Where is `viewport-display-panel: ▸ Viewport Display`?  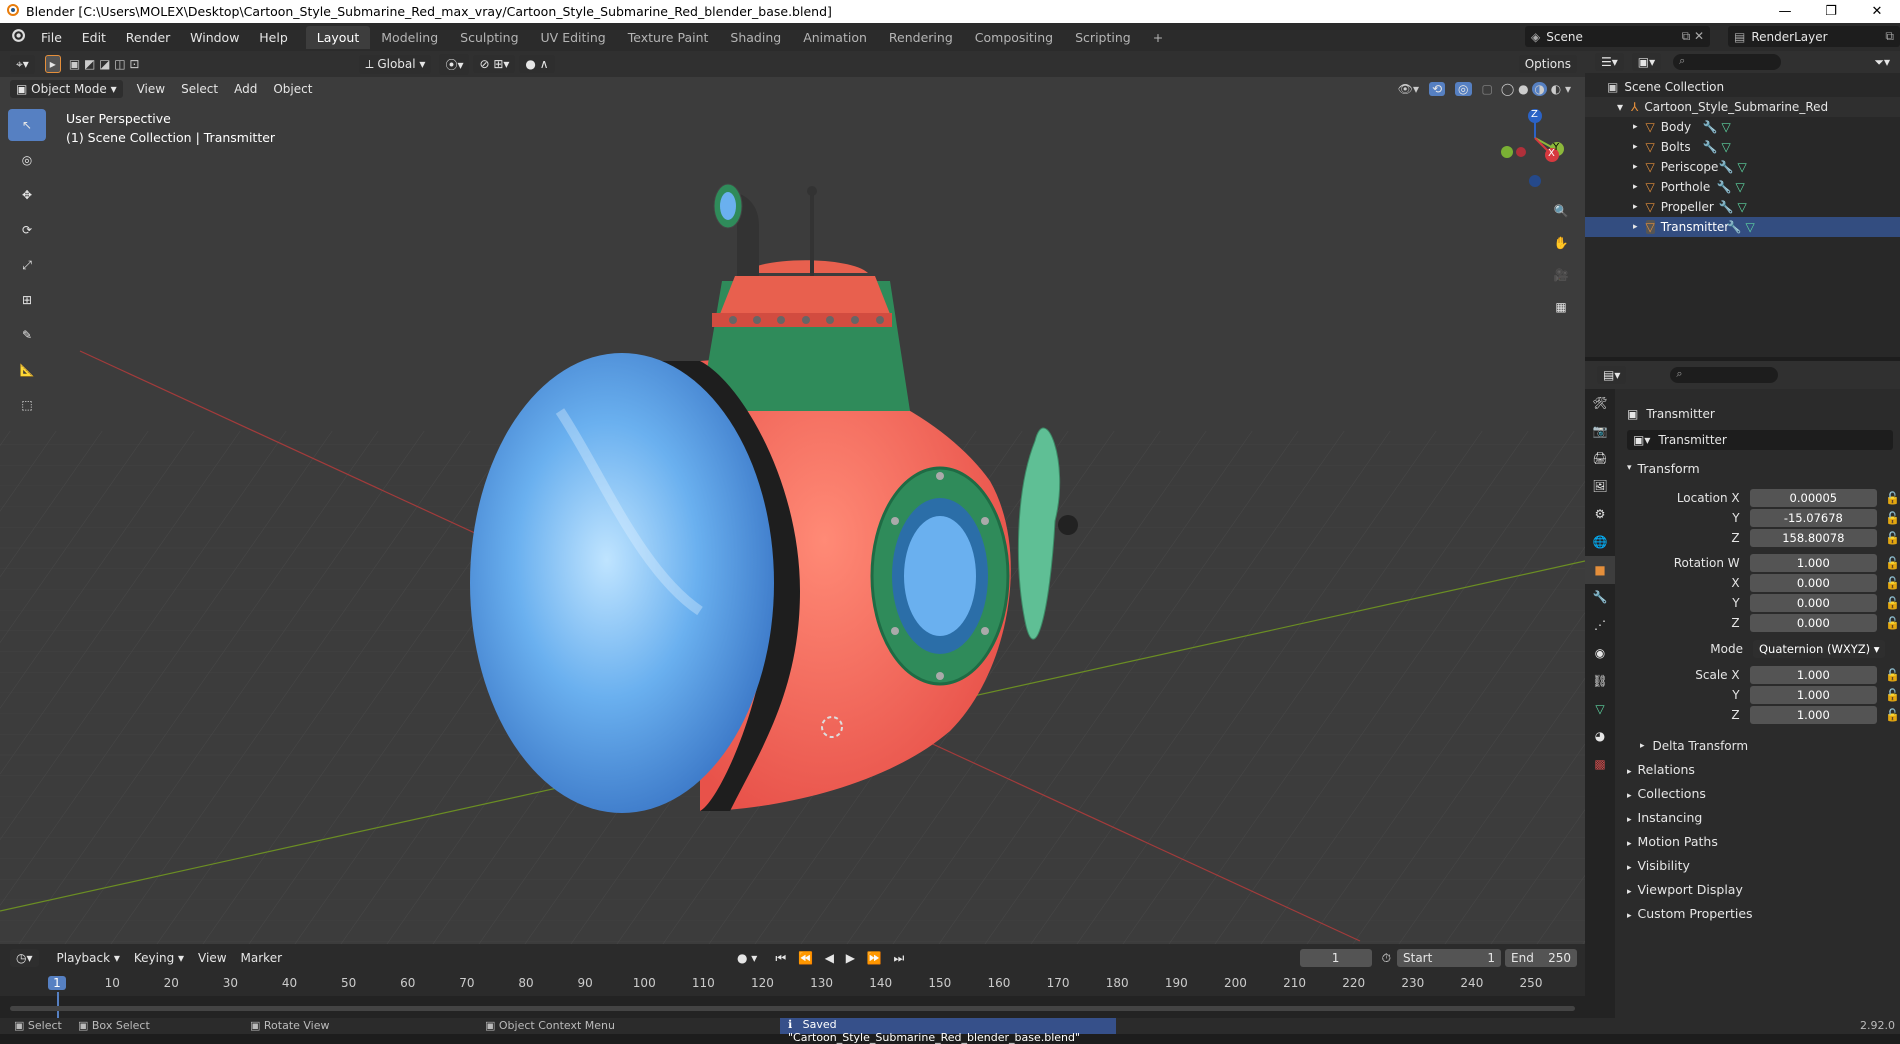
viewport-display-panel: ▸ Viewport Display is located at coordinates (1685, 889).